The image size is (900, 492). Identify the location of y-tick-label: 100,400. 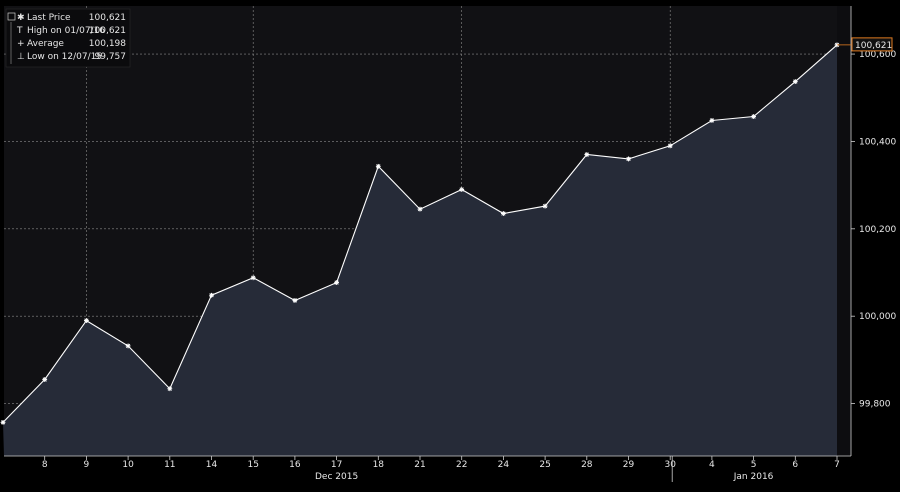
(877, 142).